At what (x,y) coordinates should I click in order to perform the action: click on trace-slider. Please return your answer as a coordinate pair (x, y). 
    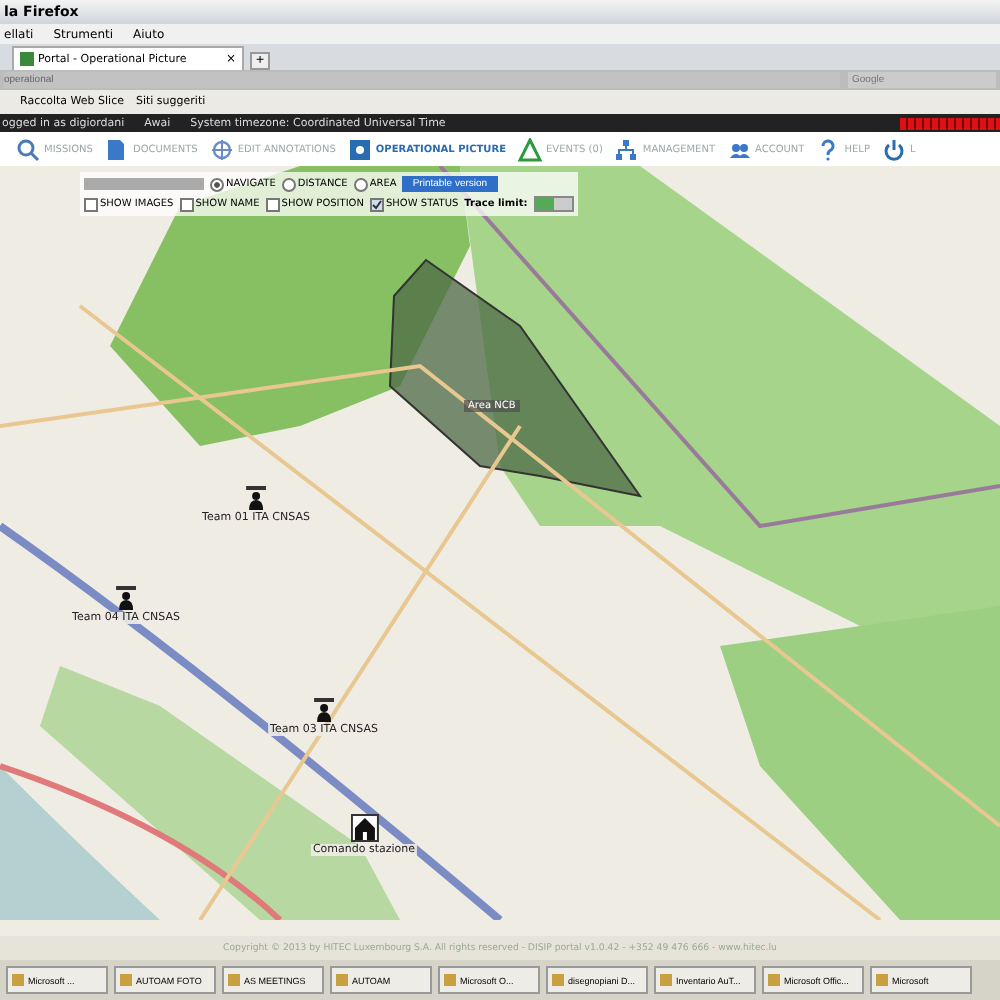
    Looking at the image, I should click on (553, 204).